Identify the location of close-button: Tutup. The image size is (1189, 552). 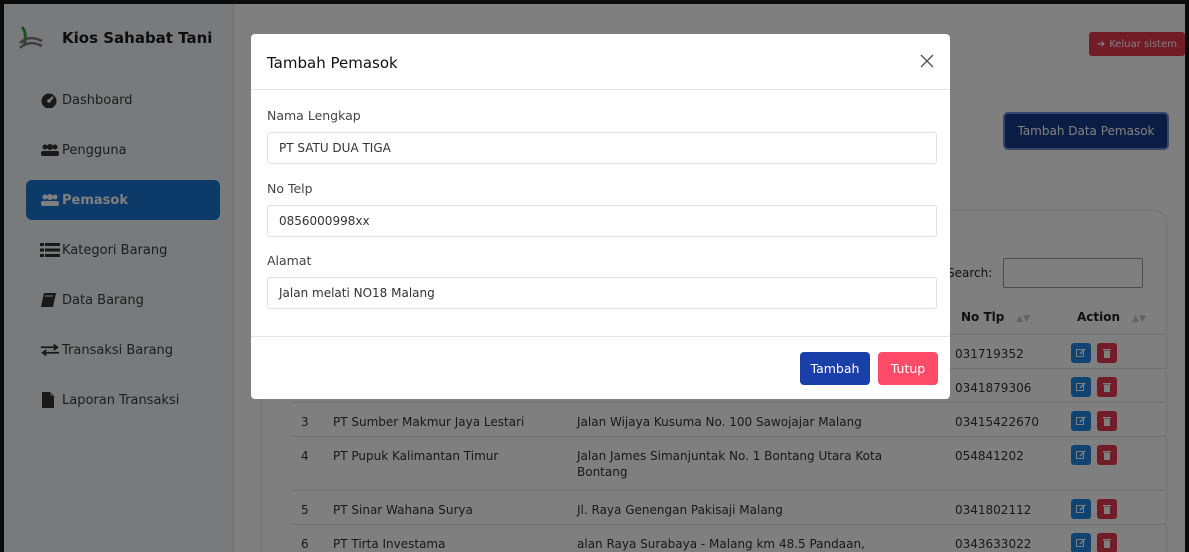
(908, 368).